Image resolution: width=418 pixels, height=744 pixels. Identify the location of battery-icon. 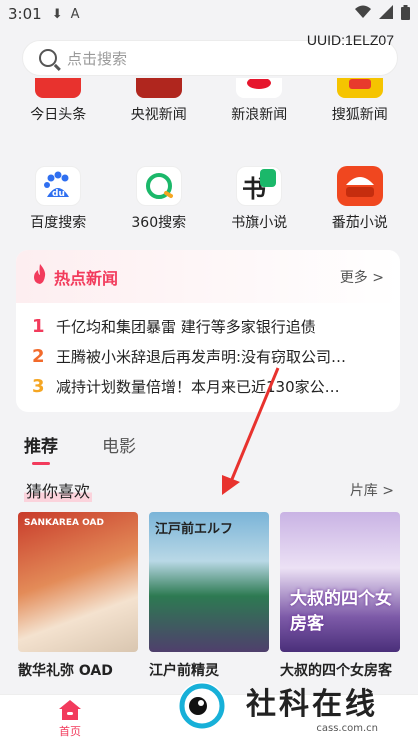
(405, 14).